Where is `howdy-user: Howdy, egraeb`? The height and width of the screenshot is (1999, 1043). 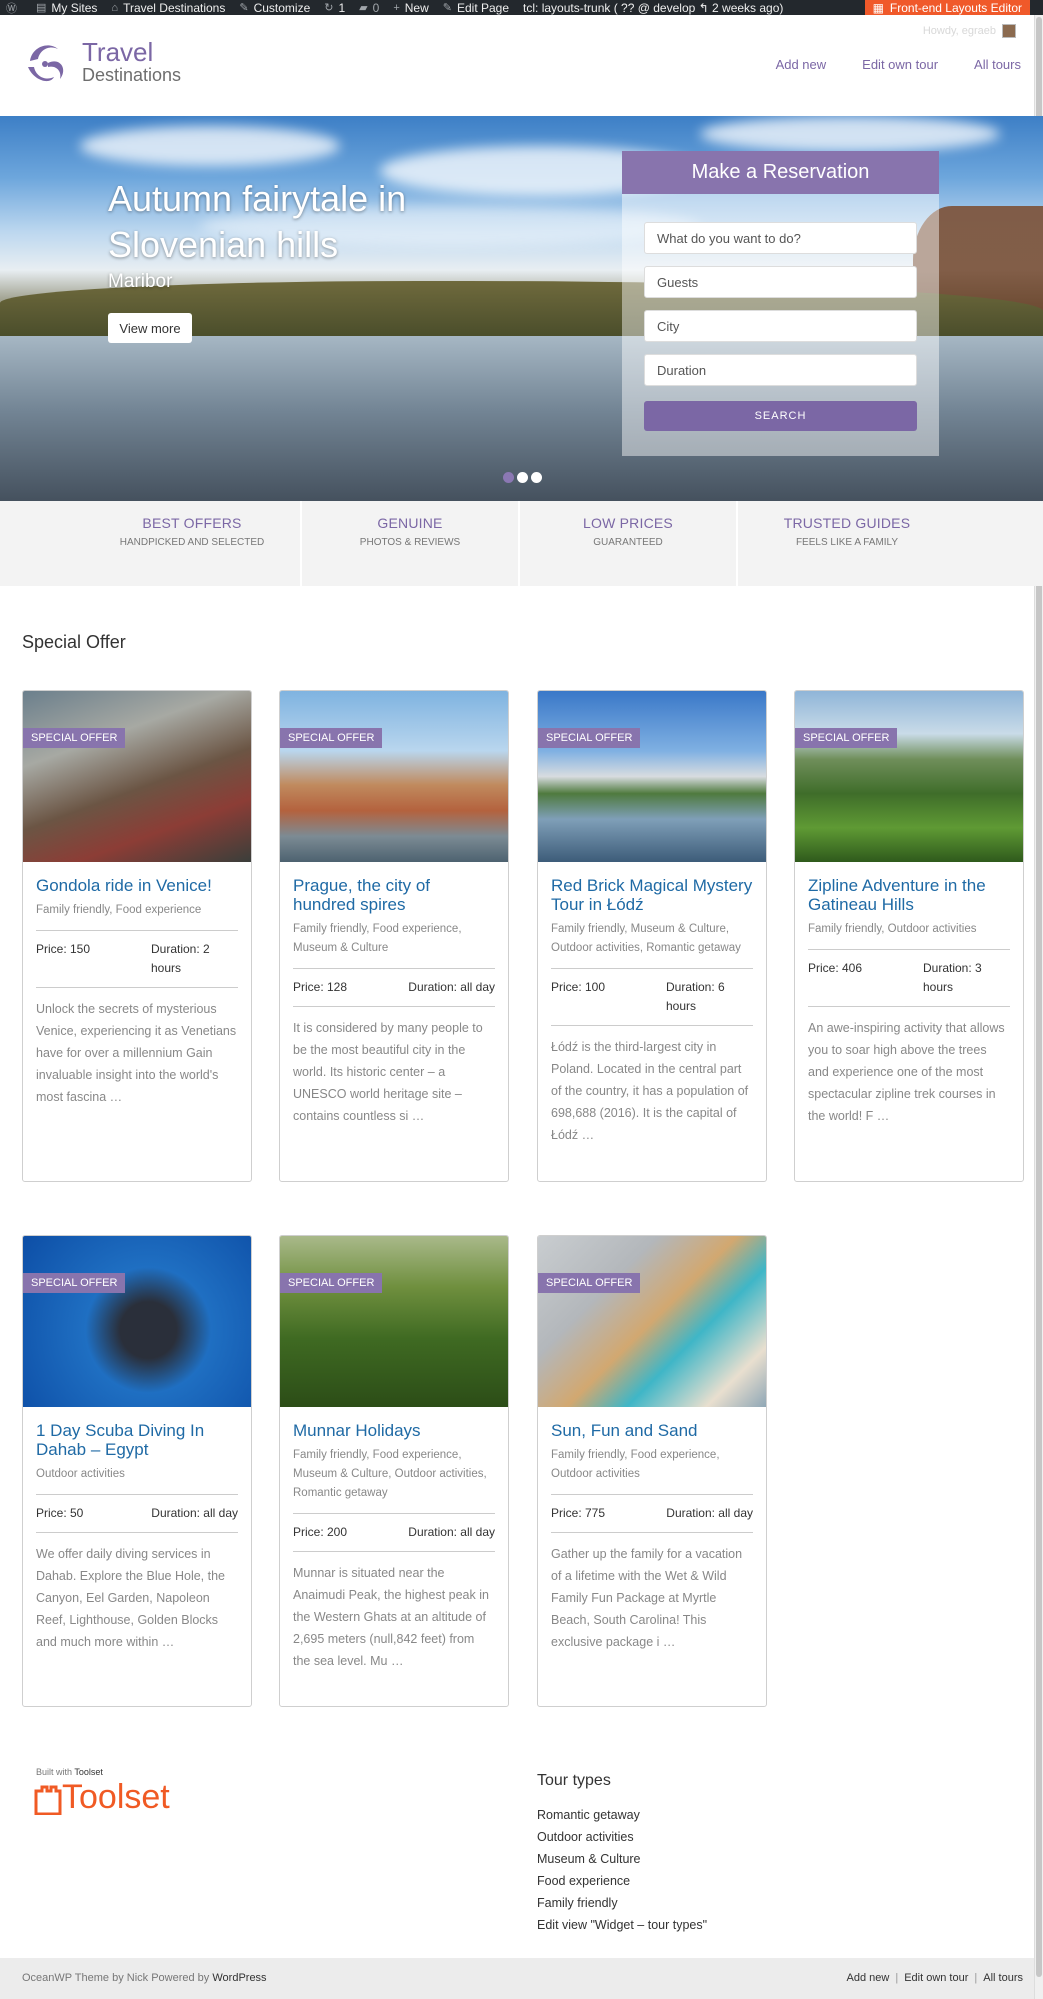 howdy-user: Howdy, egraeb is located at coordinates (969, 31).